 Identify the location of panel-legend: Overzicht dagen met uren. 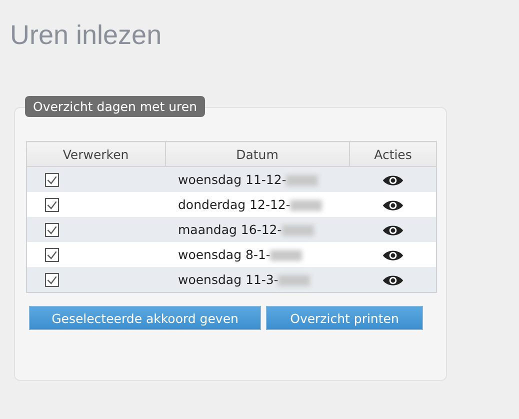
(115, 106).